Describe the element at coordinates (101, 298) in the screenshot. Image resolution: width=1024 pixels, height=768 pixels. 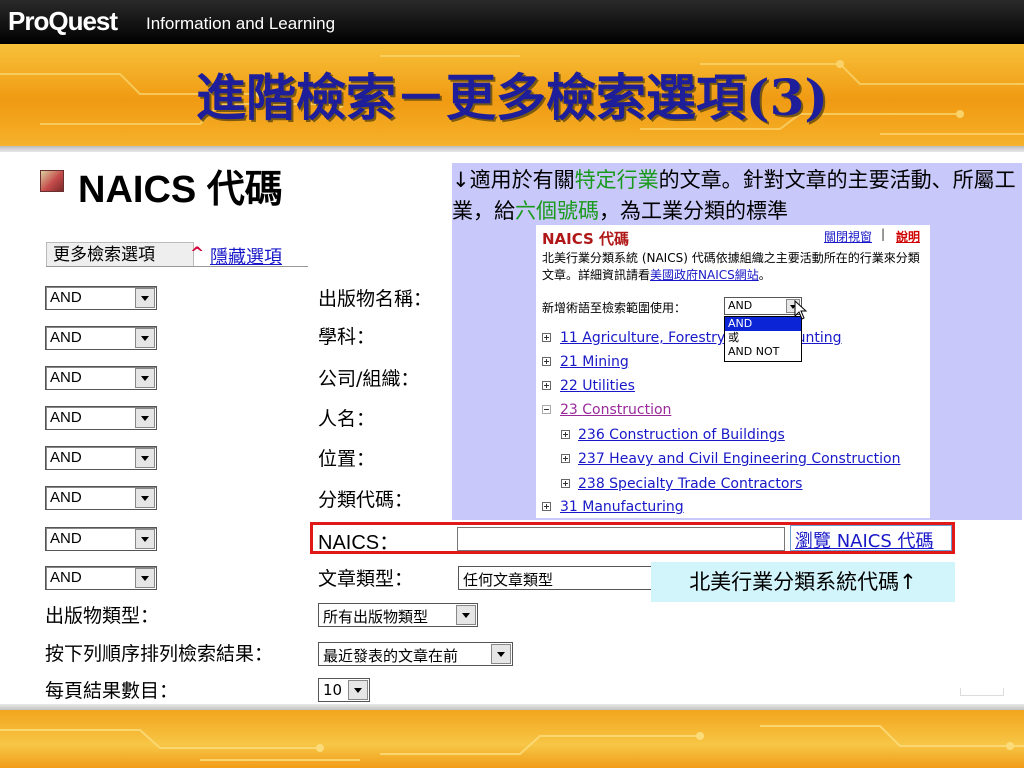
I see `operator-select-1: AND` at that location.